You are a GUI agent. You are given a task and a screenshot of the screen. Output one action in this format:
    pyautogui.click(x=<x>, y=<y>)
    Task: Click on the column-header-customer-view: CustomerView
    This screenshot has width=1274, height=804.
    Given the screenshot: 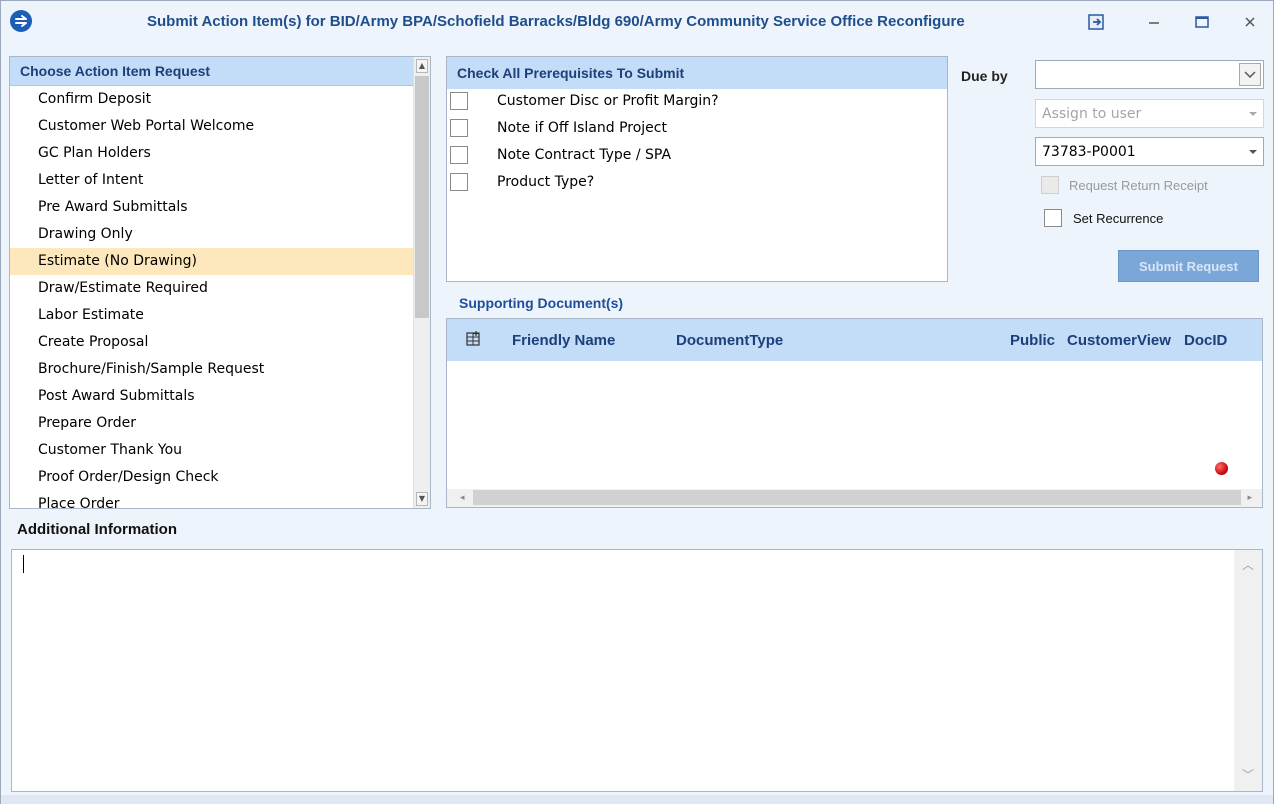 What is the action you would take?
    pyautogui.click(x=1121, y=340)
    